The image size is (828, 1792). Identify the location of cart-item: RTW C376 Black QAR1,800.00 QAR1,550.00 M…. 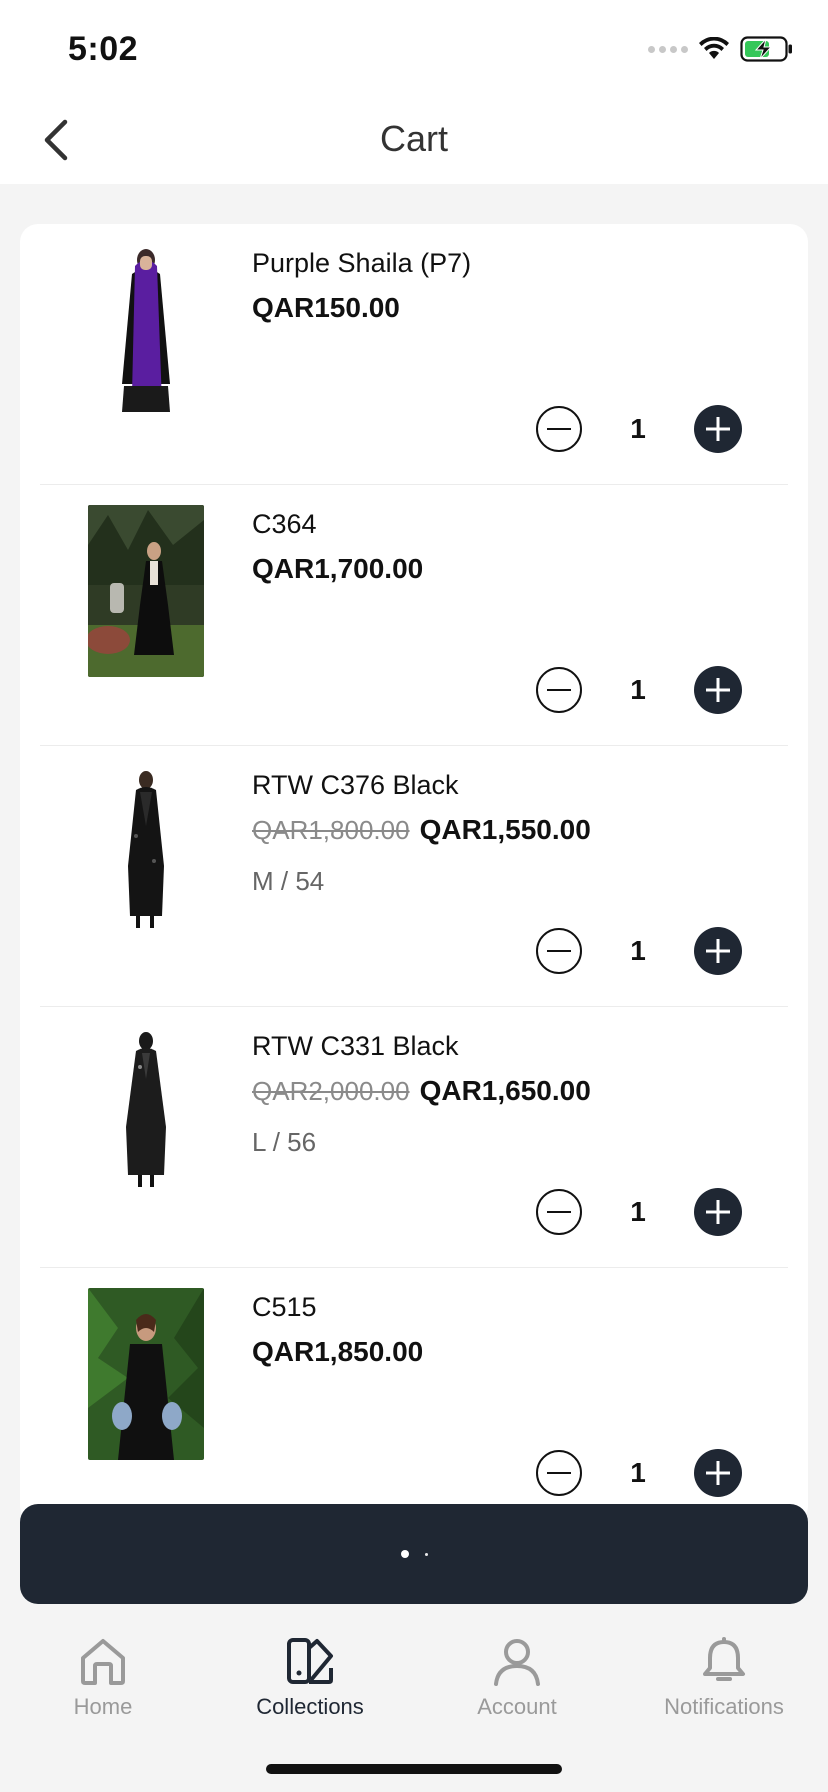
(414, 876).